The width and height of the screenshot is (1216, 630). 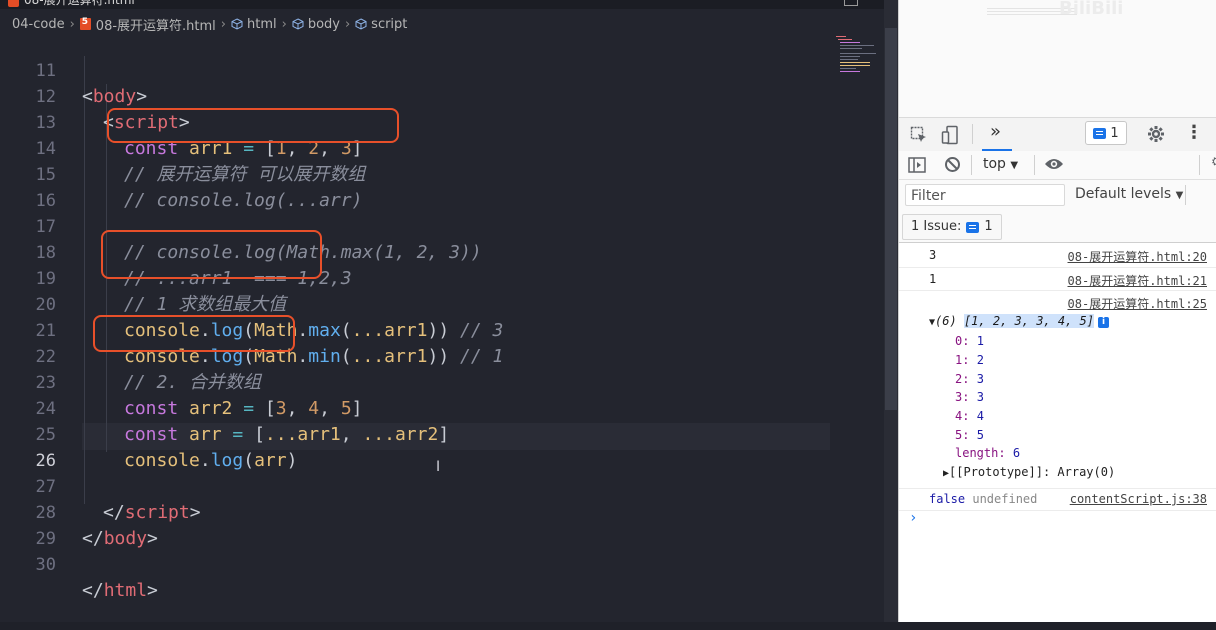 I want to click on inspect-element-icon, so click(x=919, y=135).